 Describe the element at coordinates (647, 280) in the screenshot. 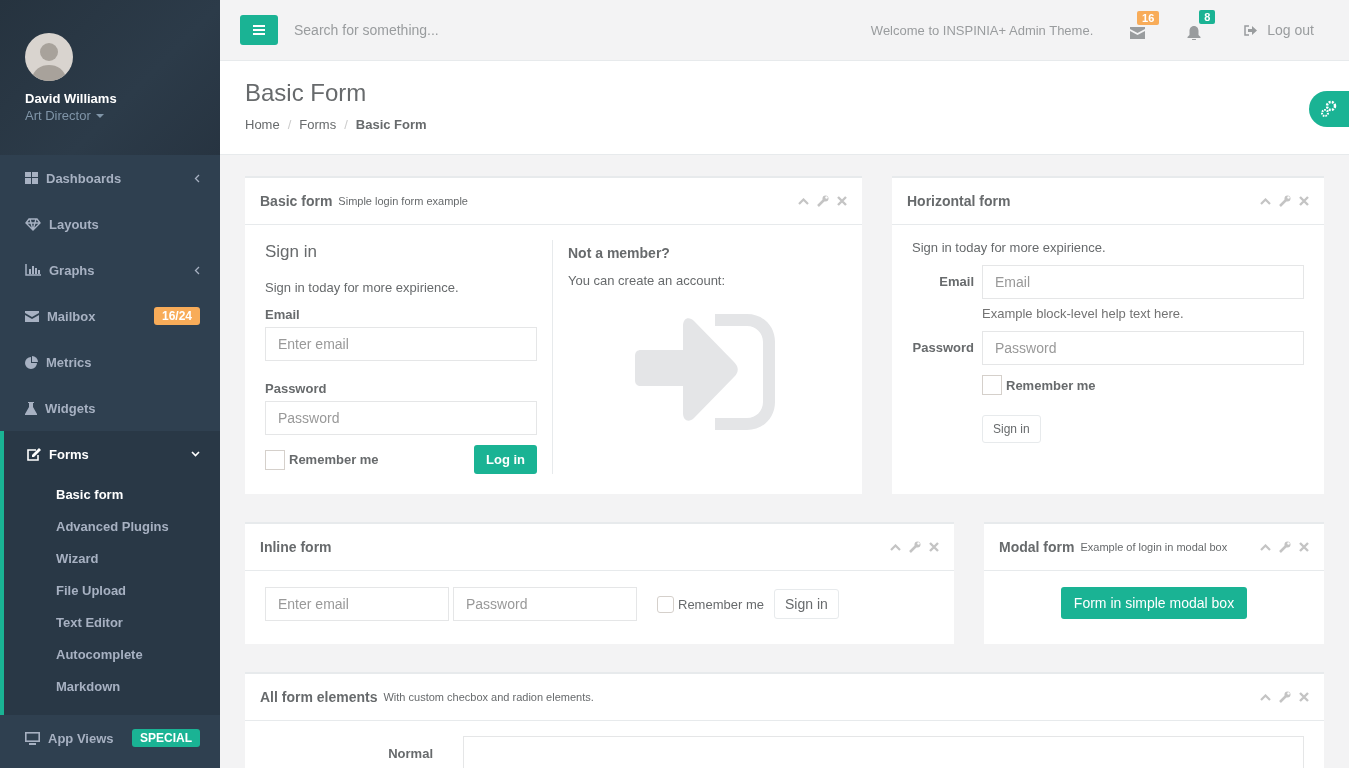

I see `form-description: You can create an account:` at that location.